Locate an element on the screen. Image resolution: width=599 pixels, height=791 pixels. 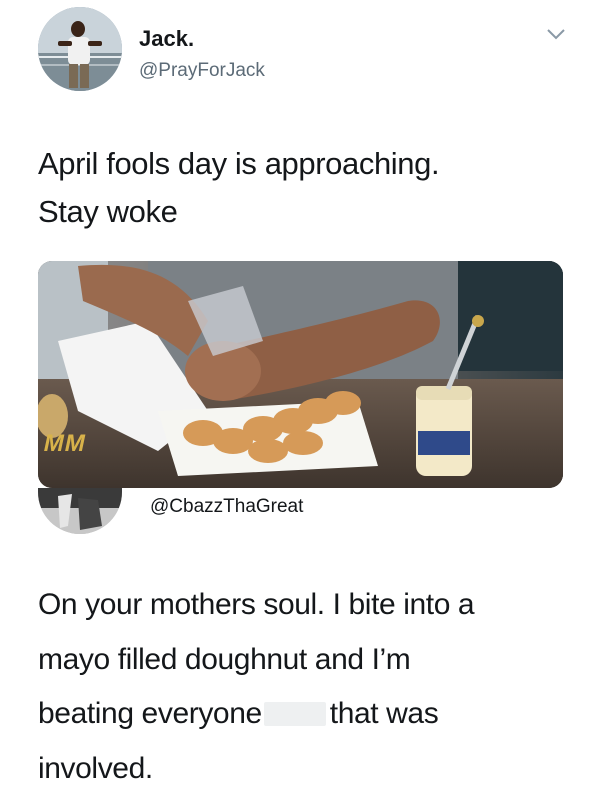
tweet-text-line: April fools day is approaching. is located at coordinates (239, 163).